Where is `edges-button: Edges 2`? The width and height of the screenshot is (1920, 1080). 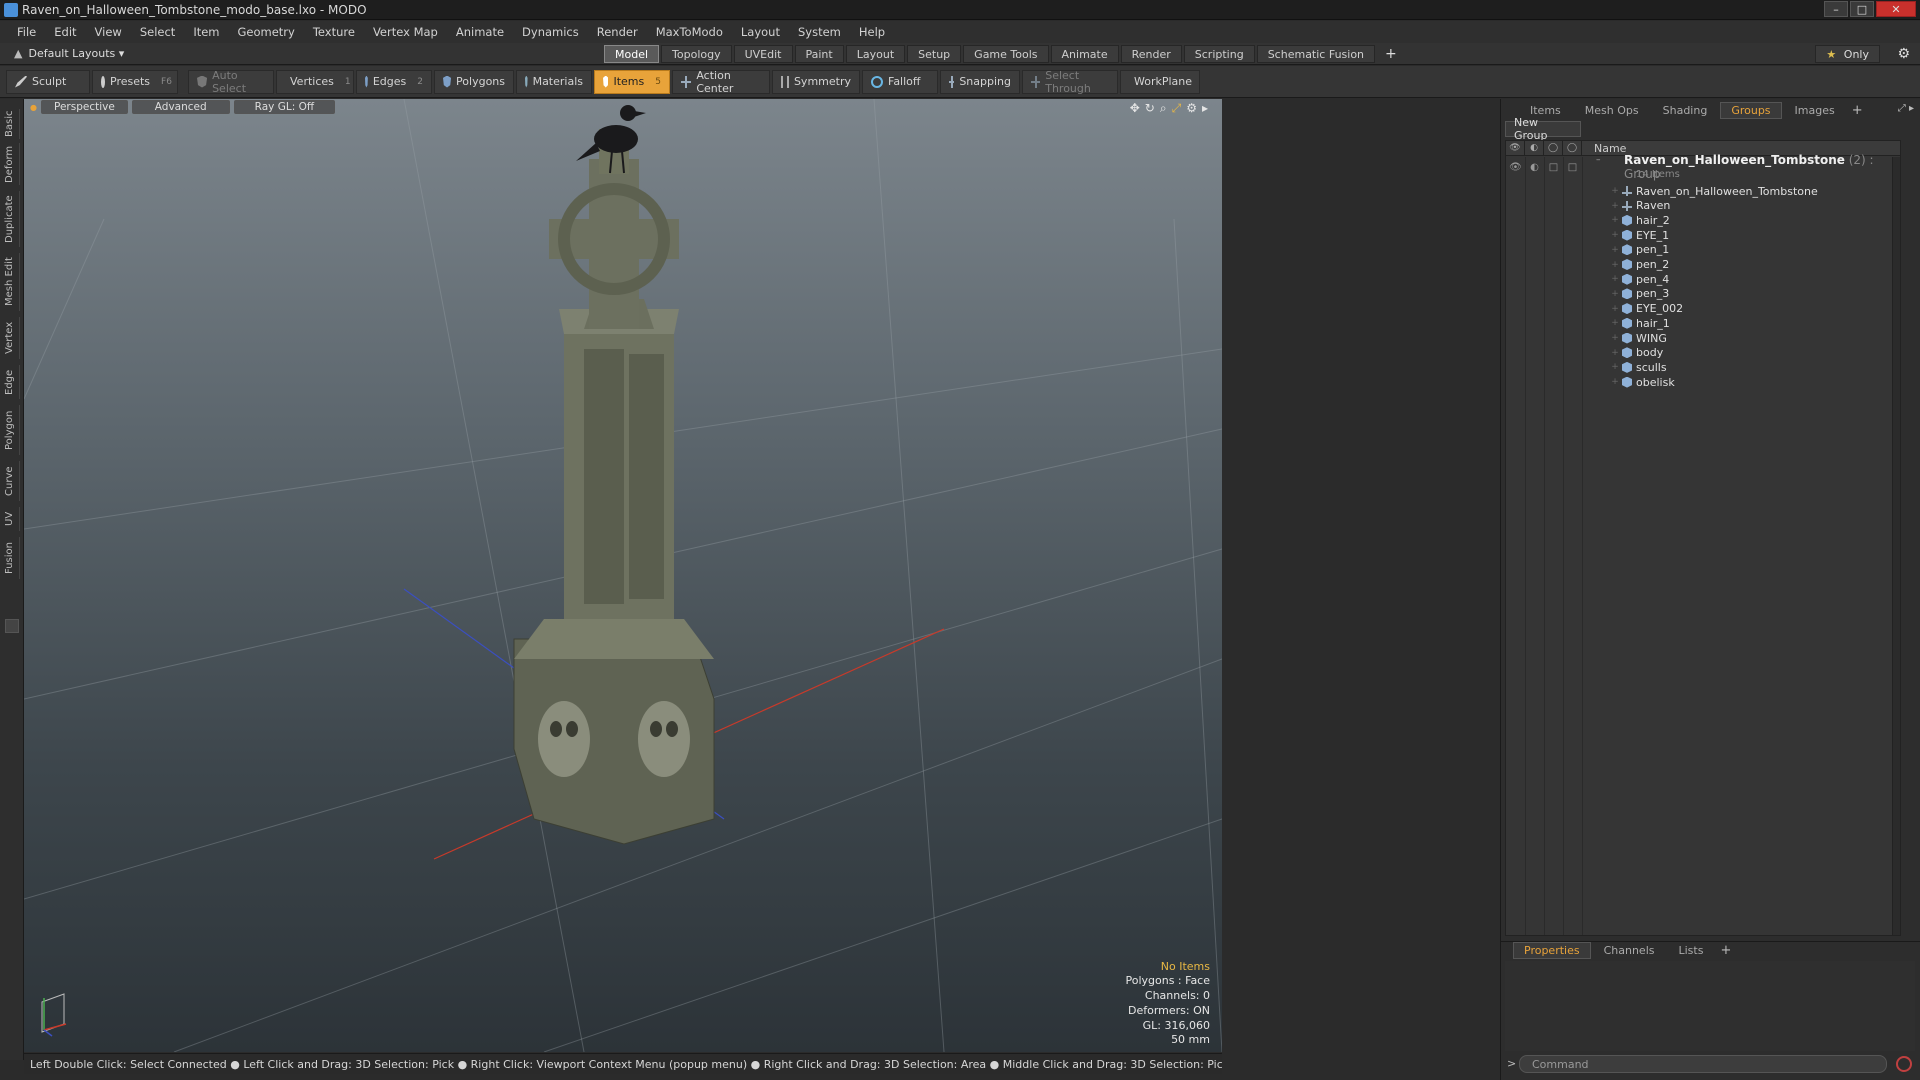
edges-button: Edges 2 is located at coordinates (394, 81).